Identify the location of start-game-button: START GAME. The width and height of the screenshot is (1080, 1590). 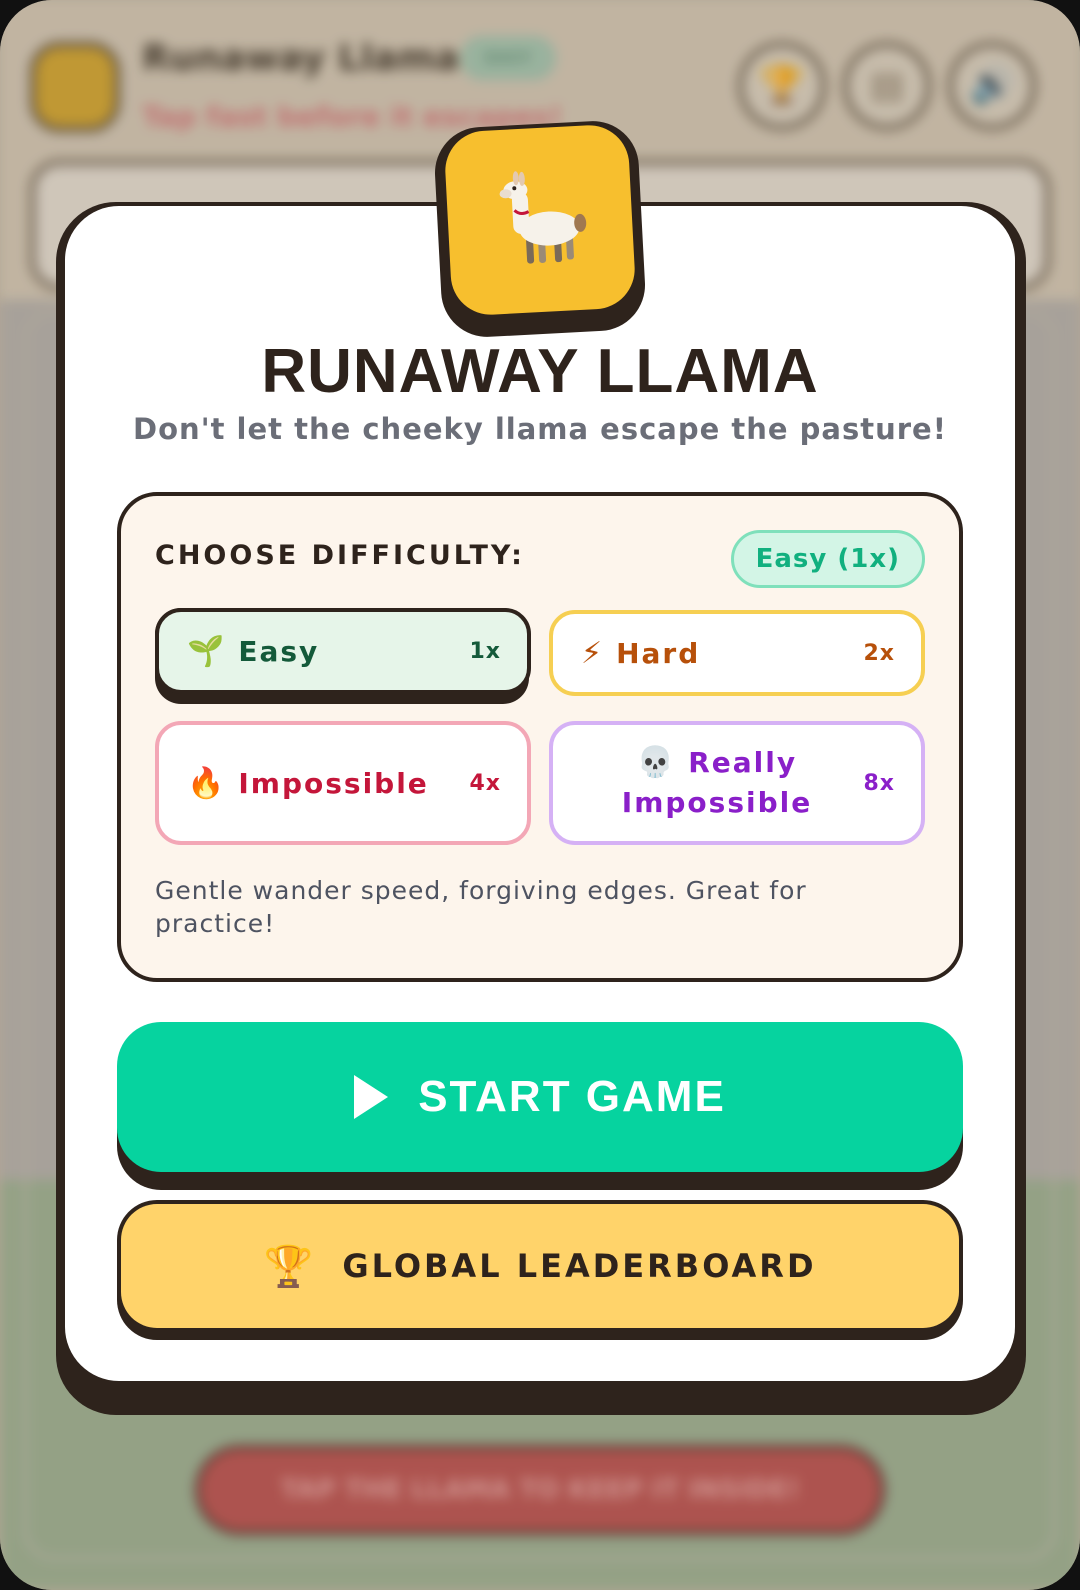
(540, 1097).